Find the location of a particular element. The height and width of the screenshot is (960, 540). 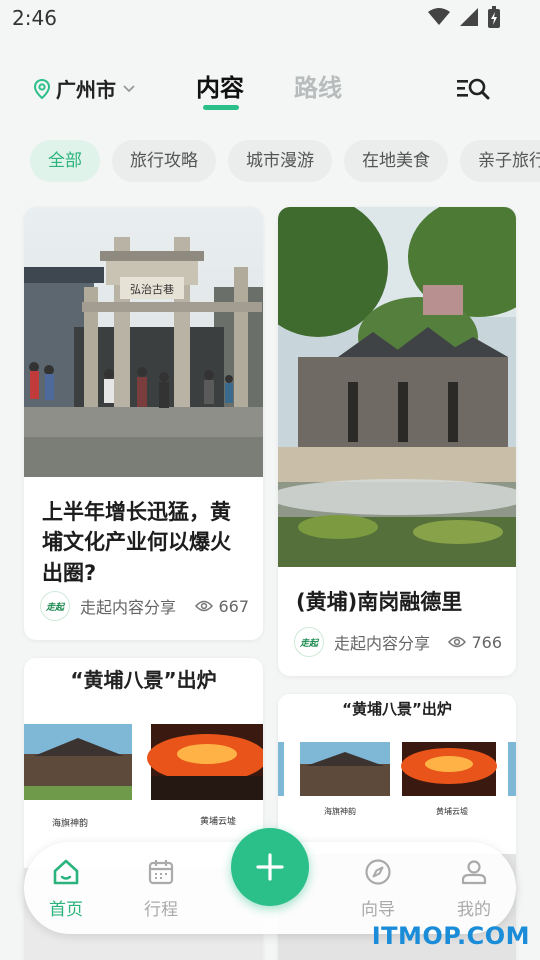

city-selector: 广州市 is located at coordinates (85, 88).